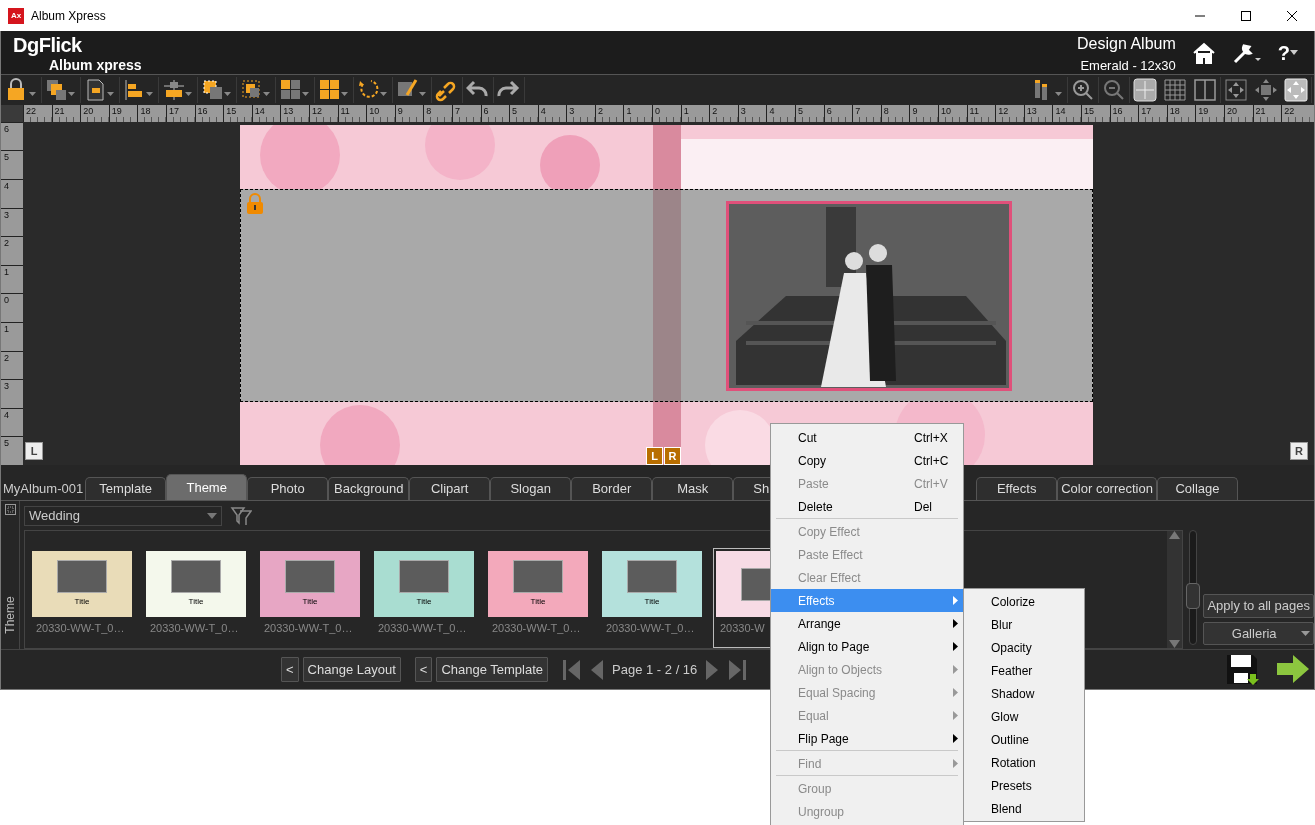 This screenshot has height=825, width=1315. What do you see at coordinates (294, 113) in the screenshot?
I see `ruler-number: 13` at bounding box center [294, 113].